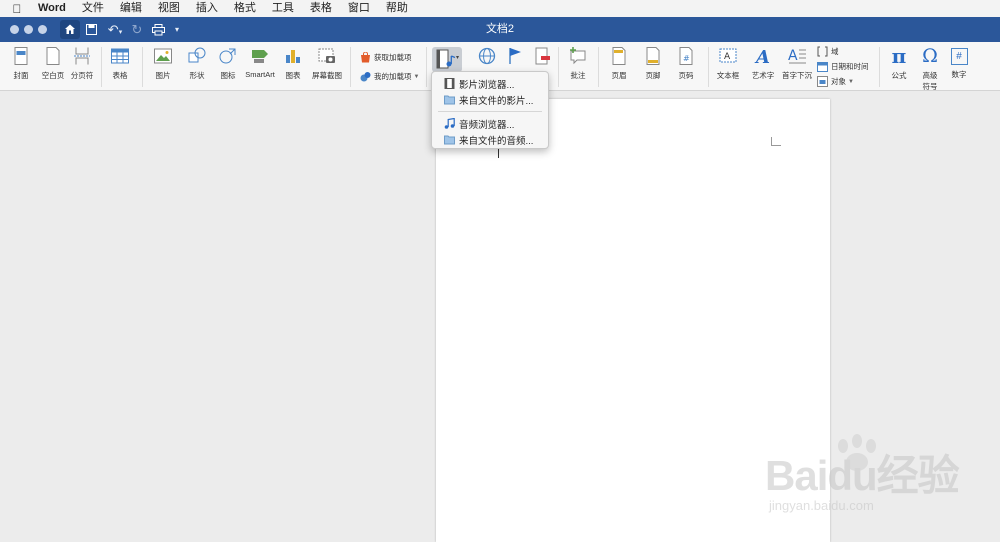 The image size is (1000, 542). I want to click on omega-icon: Ω, so click(930, 56).